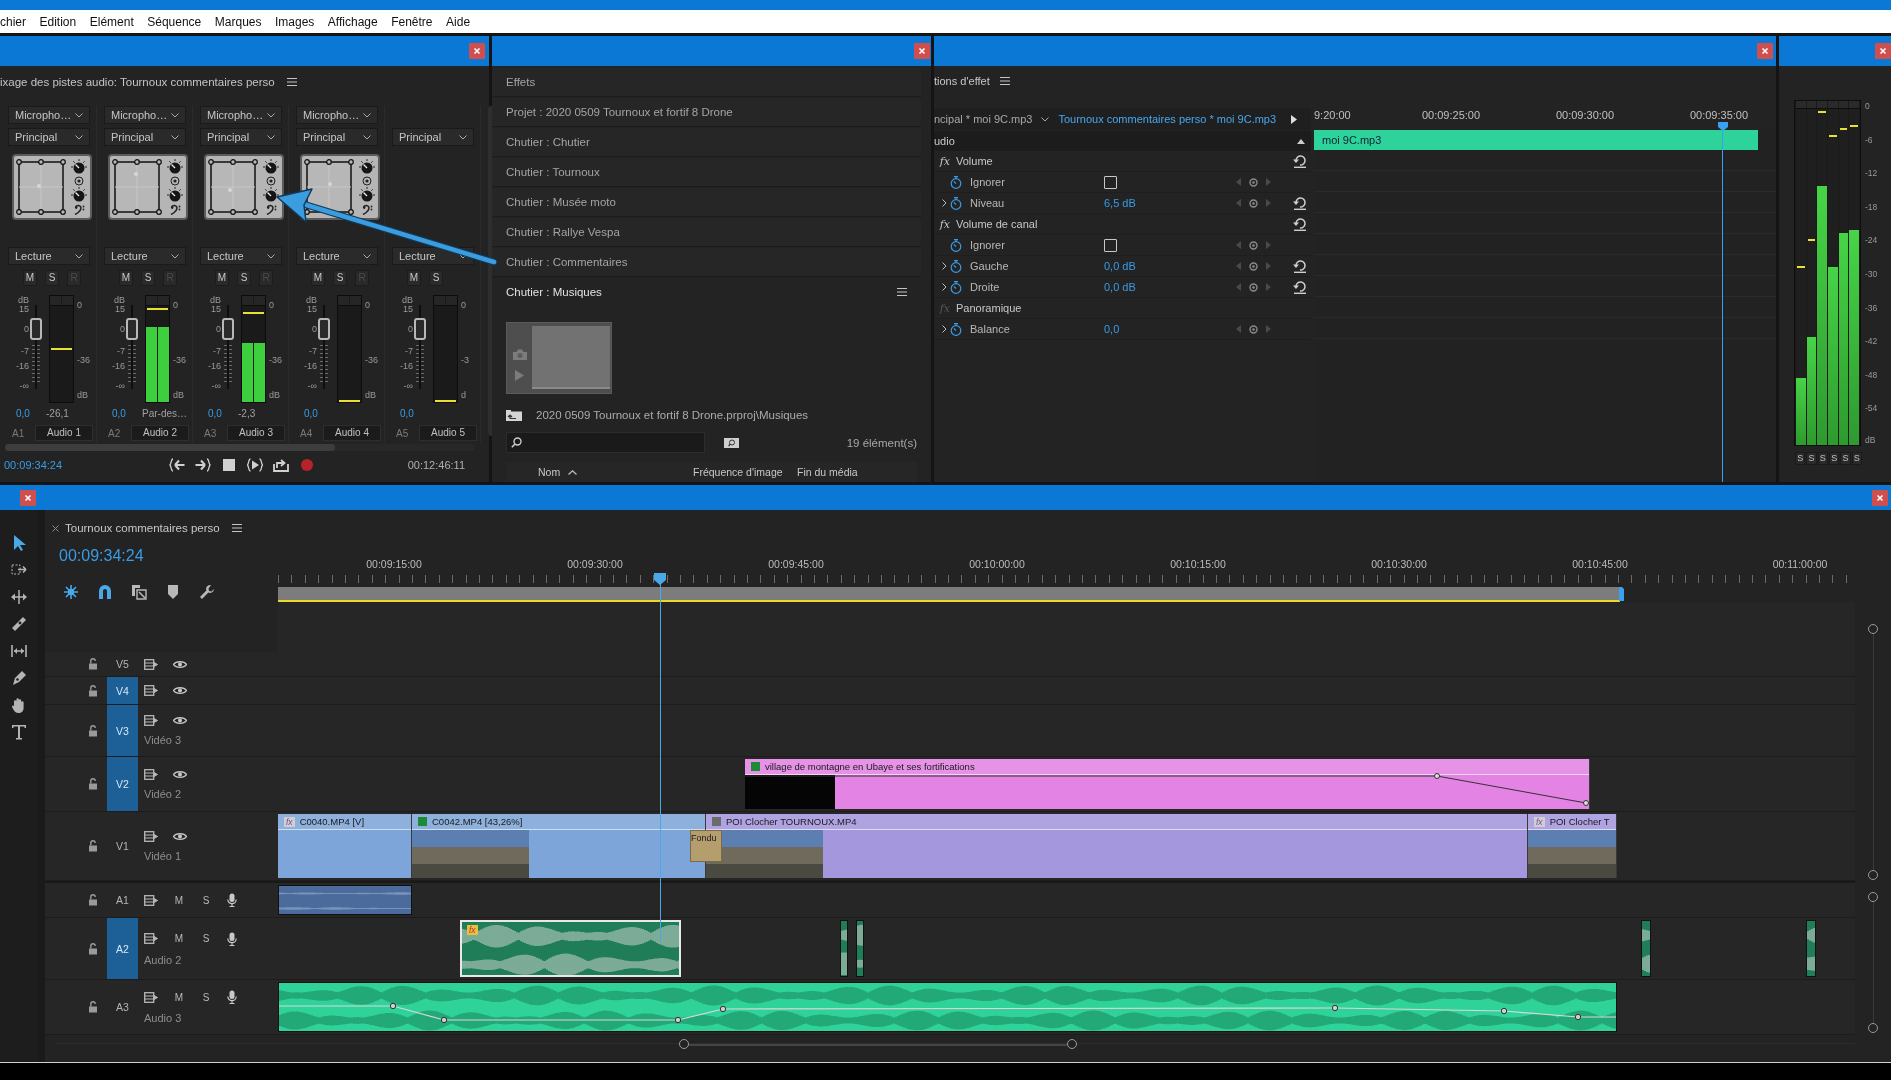 The width and height of the screenshot is (1891, 1080). What do you see at coordinates (122, 900) in the screenshot?
I see `track-target: A1` at bounding box center [122, 900].